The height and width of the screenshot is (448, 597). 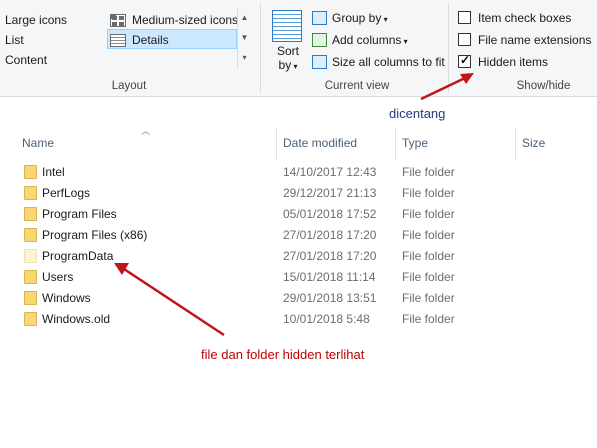 I want to click on arrow-to-hidden-items, so click(x=443, y=88).